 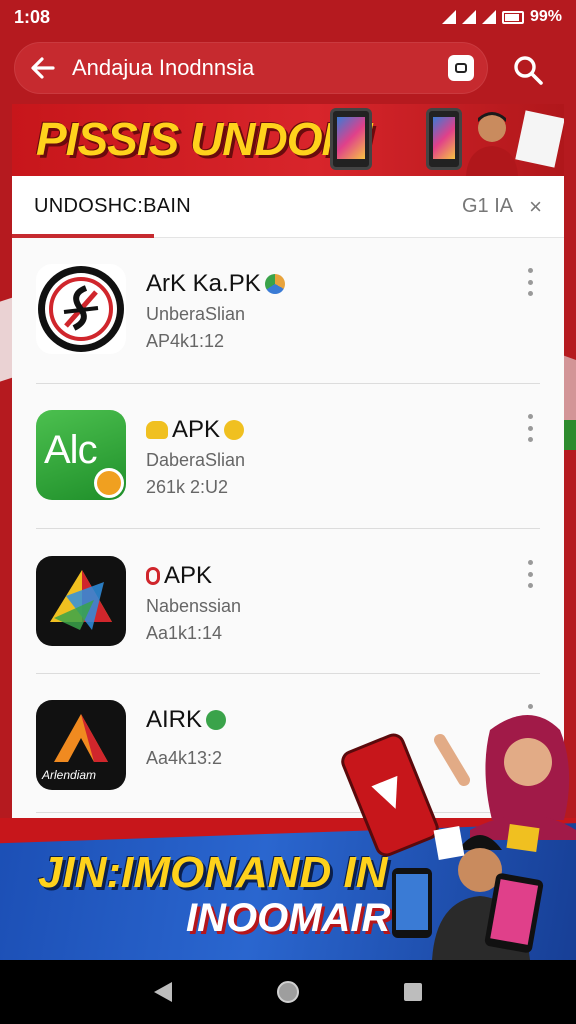 I want to click on panel-header: UNDOSHC:BAIN G1 IA ×, so click(x=288, y=207).